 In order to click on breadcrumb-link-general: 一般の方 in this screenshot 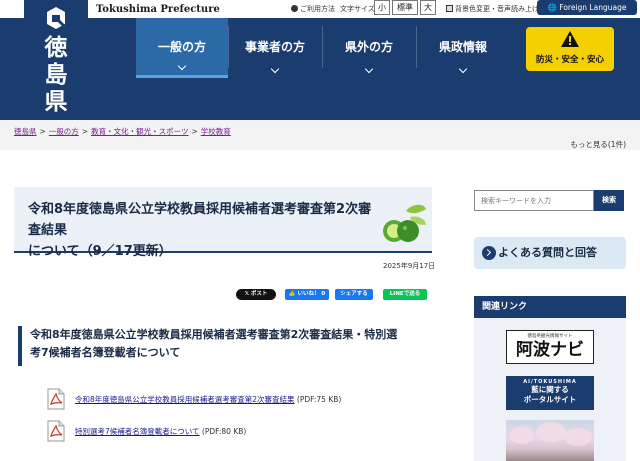, I will do `click(64, 131)`.